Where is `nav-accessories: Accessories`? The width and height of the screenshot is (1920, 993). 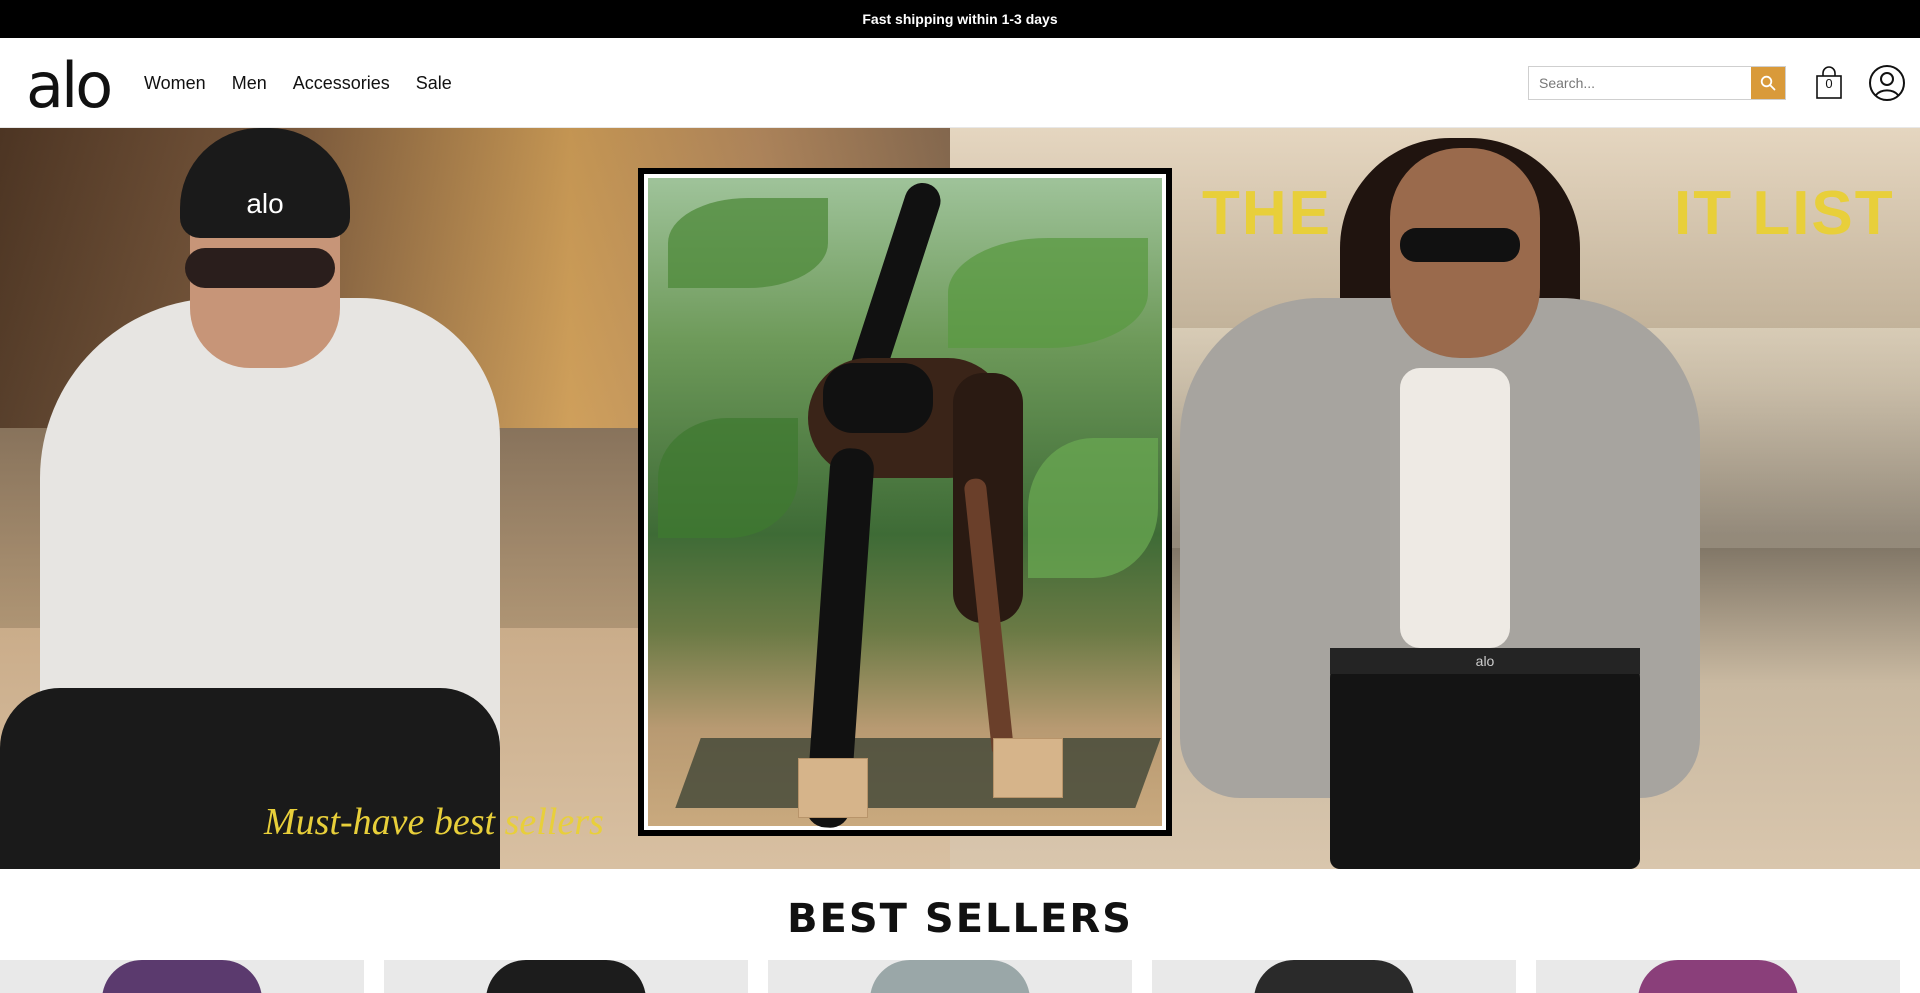 nav-accessories: Accessories is located at coordinates (341, 83).